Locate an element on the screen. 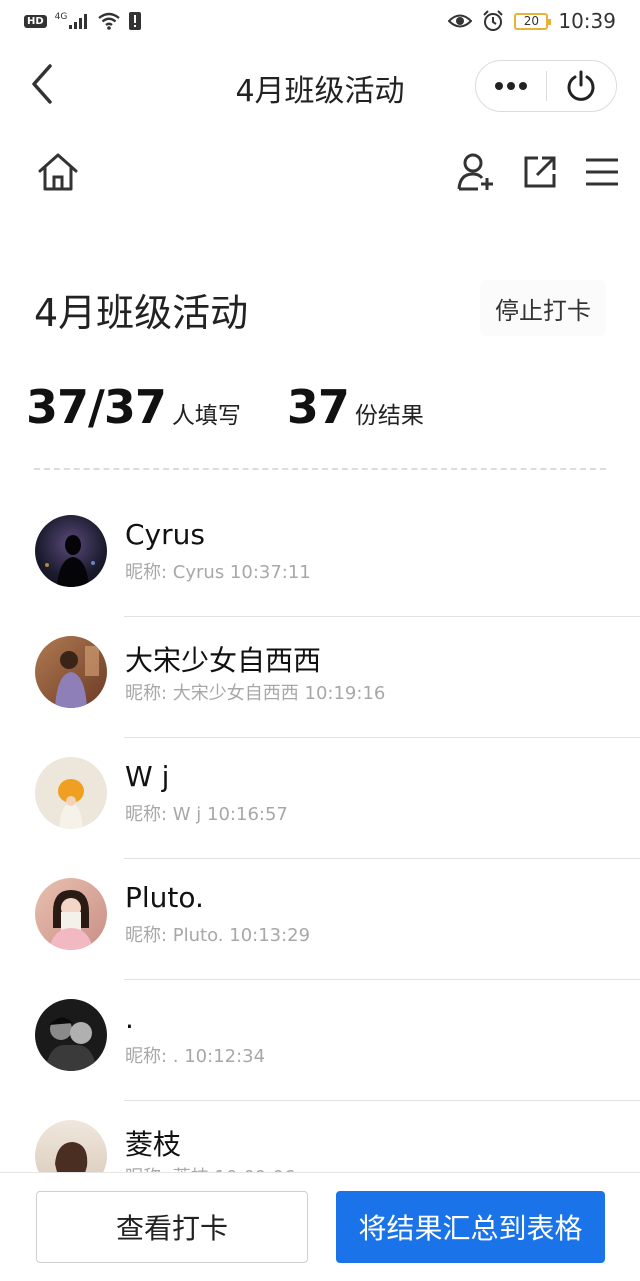 The width and height of the screenshot is (640, 1281). entry-name: Pluto. is located at coordinates (164, 897).